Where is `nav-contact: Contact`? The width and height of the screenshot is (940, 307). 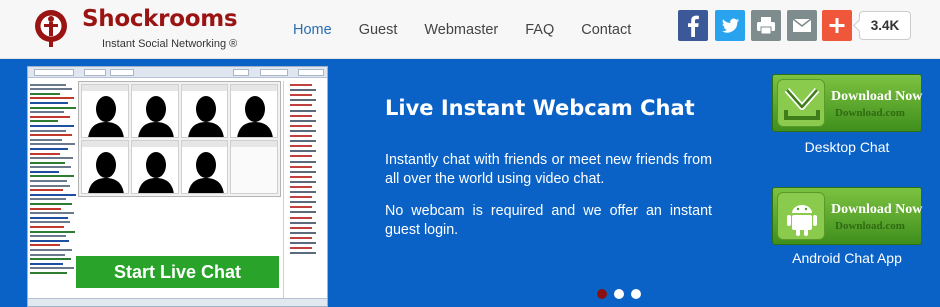 nav-contact: Contact is located at coordinates (606, 30).